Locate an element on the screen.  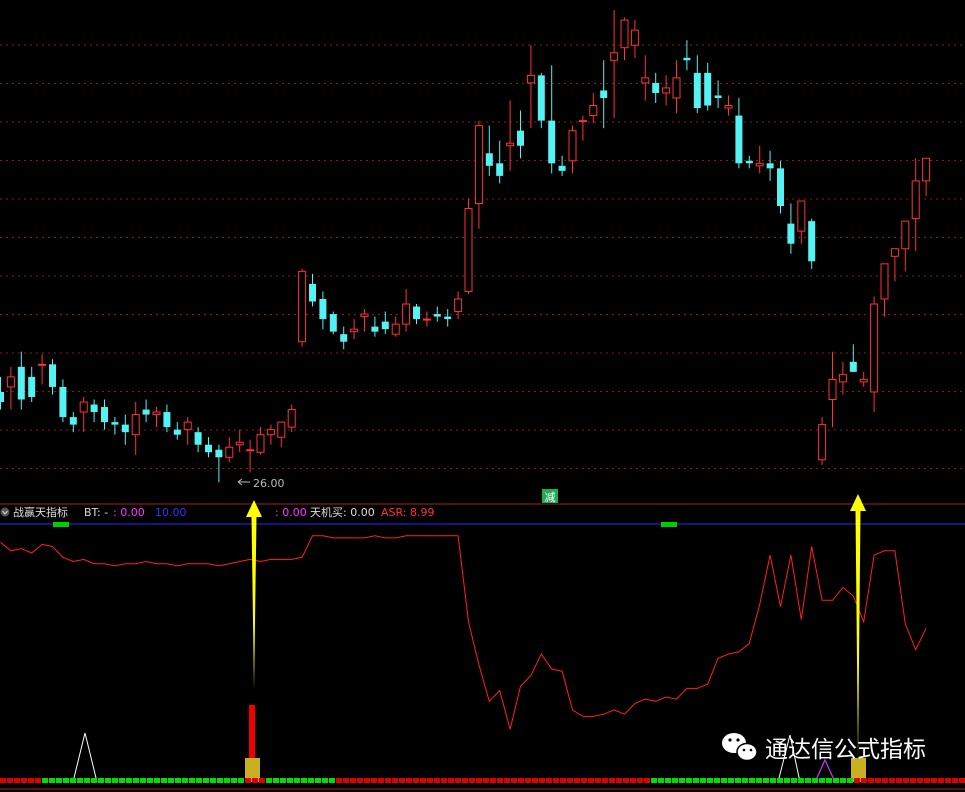
low-price-label: 26.00 is located at coordinates (269, 483).